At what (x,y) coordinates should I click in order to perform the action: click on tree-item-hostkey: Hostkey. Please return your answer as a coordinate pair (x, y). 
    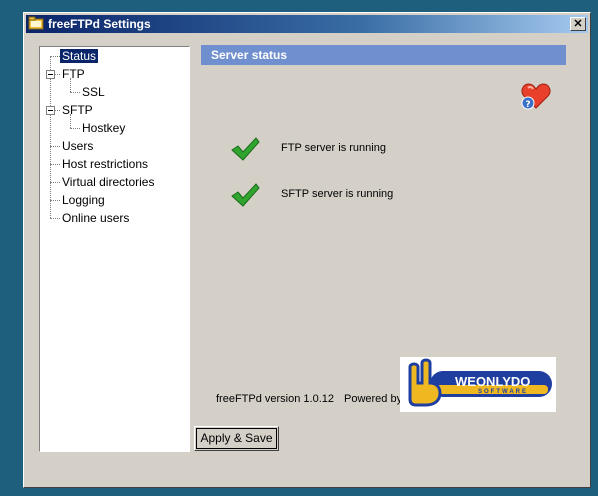
    Looking at the image, I should click on (103, 128).